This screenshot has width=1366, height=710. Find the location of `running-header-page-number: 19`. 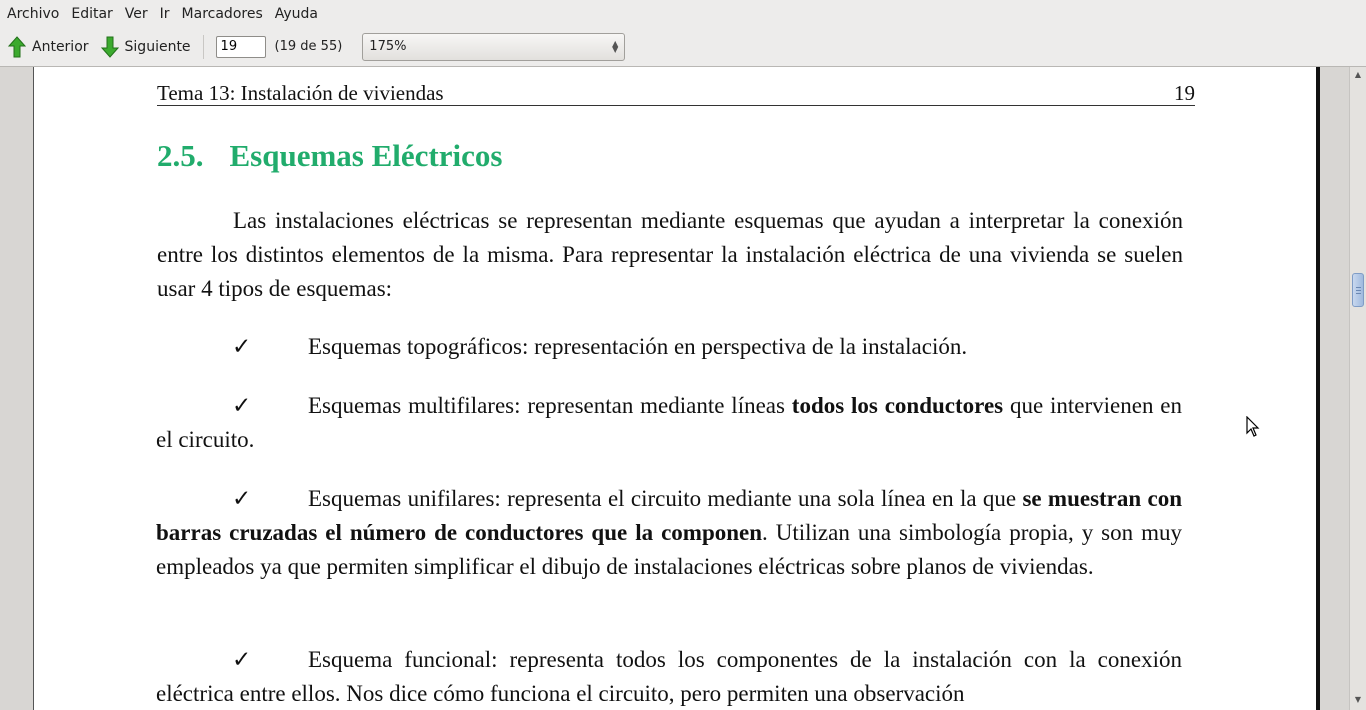

running-header-page-number: 19 is located at coordinates (1184, 93).